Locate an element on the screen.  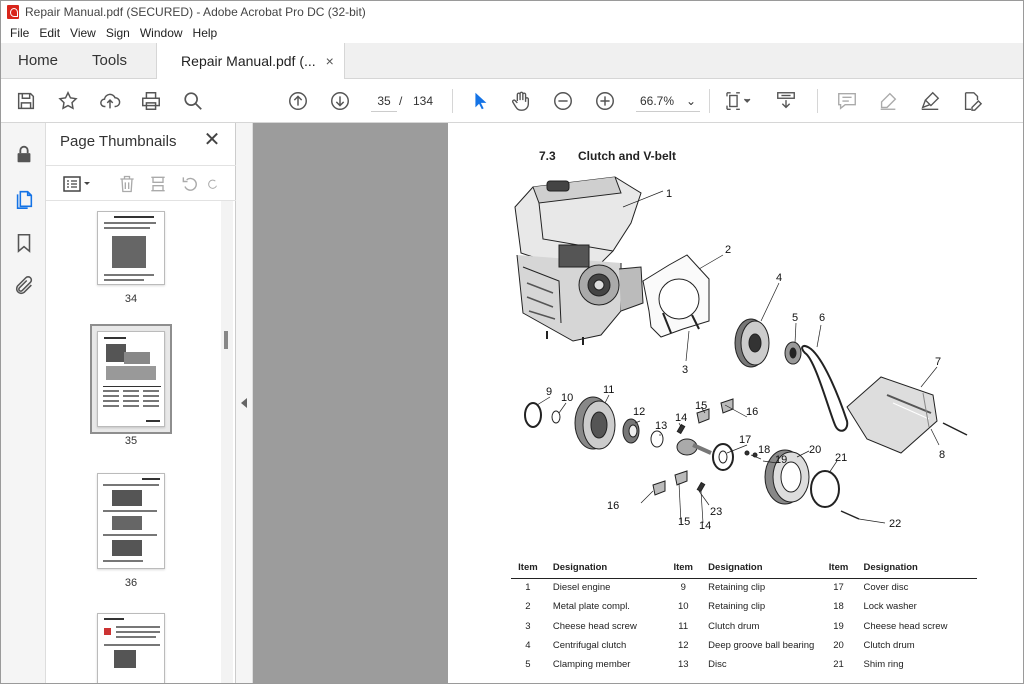
metal-plate-drawing is located at coordinates (676, 296).